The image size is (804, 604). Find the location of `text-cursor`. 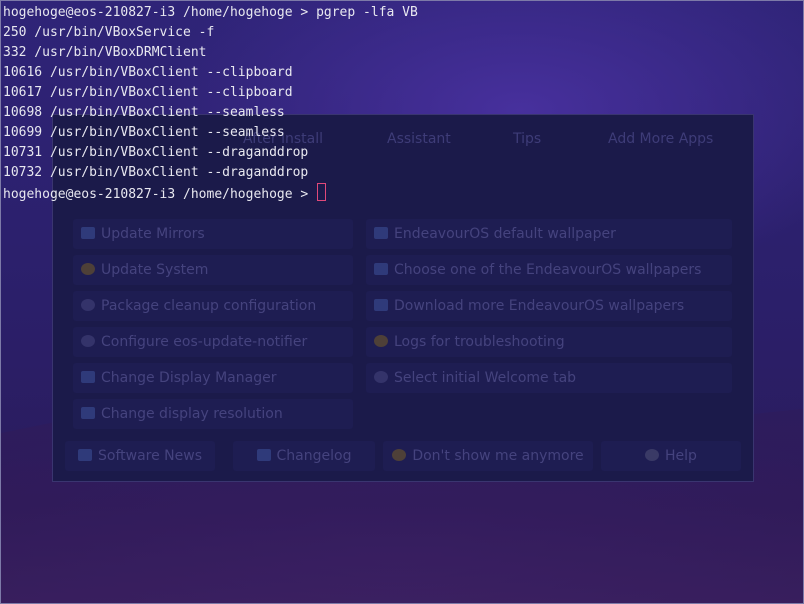

text-cursor is located at coordinates (322, 192).